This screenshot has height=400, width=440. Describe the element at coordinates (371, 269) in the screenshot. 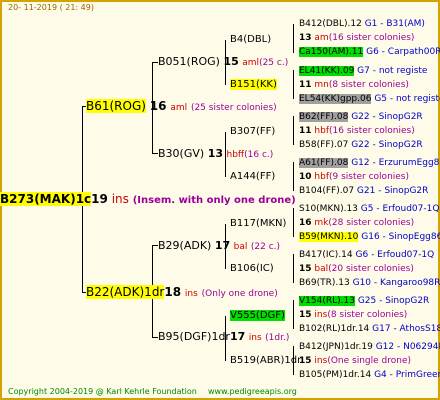

I see `info-note: (20 sister colonies)` at that location.